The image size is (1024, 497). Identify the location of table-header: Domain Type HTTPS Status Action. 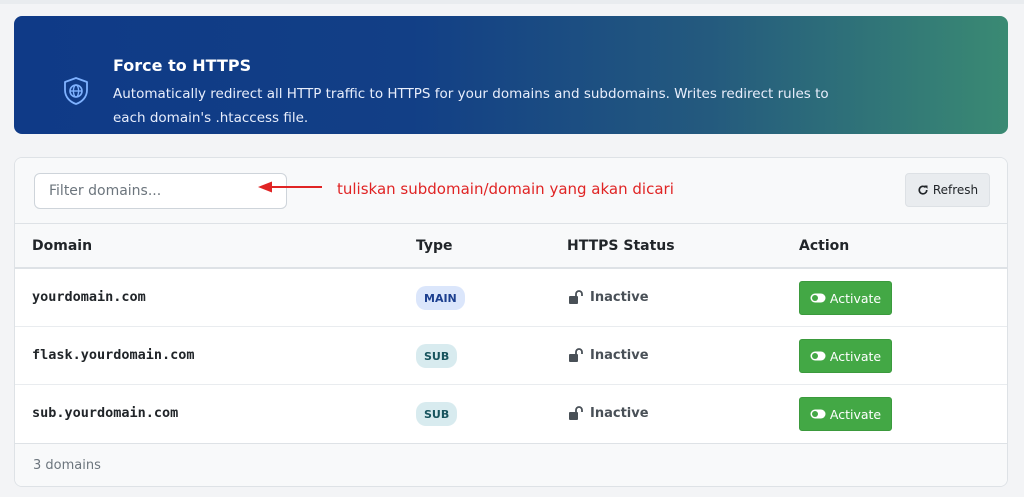
(511, 246).